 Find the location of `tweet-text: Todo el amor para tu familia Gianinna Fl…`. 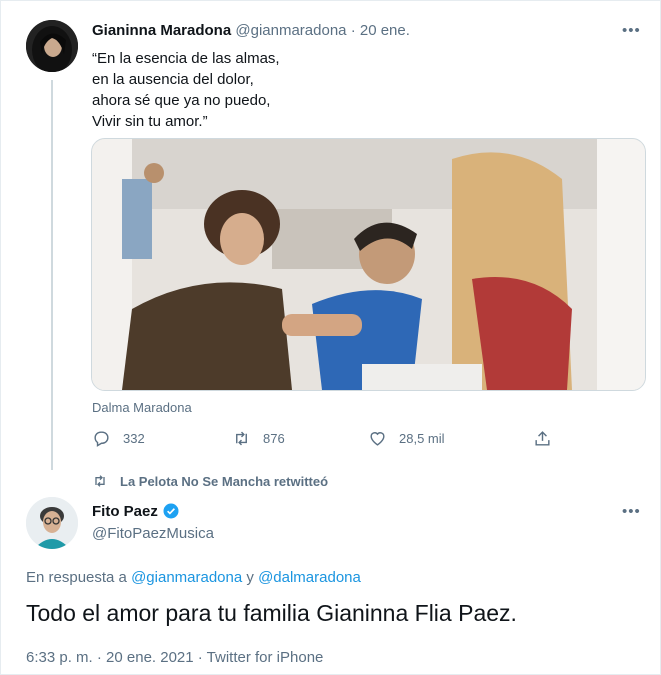

tweet-text: Todo el amor para tu familia Gianinna Fl… is located at coordinates (271, 613).